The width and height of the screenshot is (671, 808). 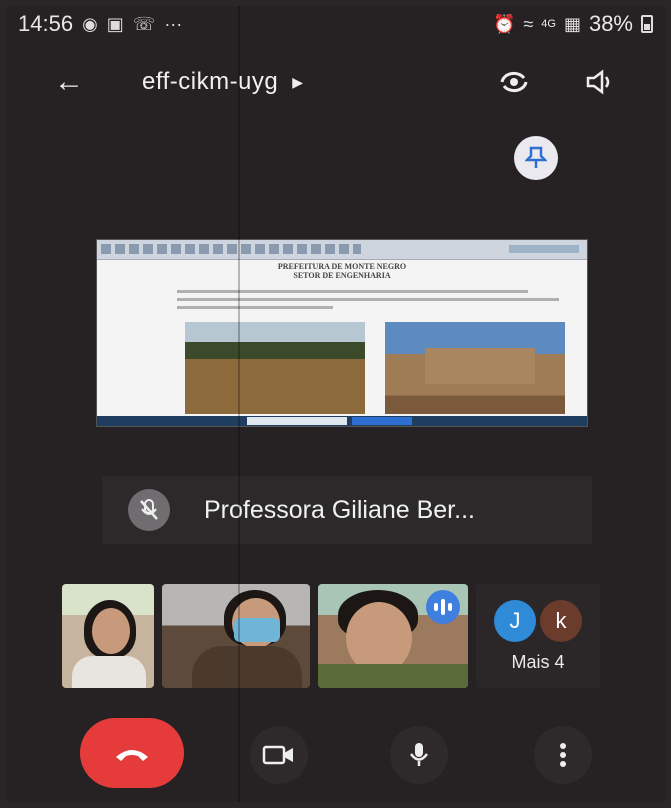 What do you see at coordinates (475, 368) in the screenshot?
I see `shared-photo-building` at bounding box center [475, 368].